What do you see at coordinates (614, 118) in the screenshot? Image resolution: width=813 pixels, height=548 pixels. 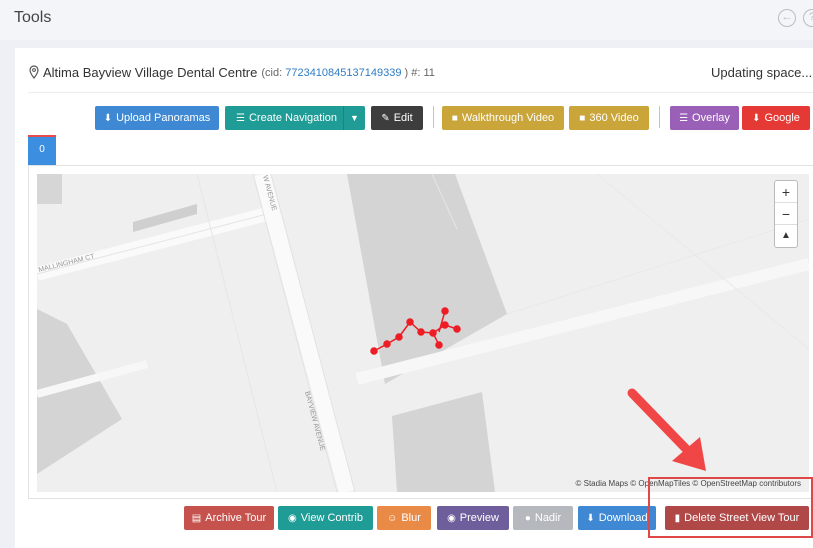 I see `360-video-label: 360 Video` at bounding box center [614, 118].